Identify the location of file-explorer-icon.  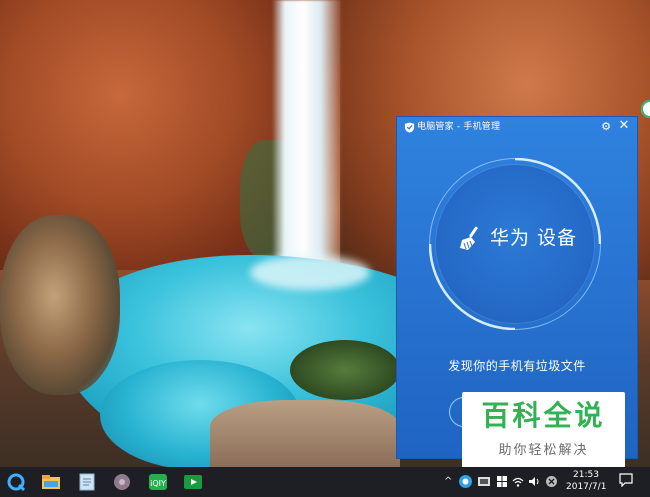
(51, 482).